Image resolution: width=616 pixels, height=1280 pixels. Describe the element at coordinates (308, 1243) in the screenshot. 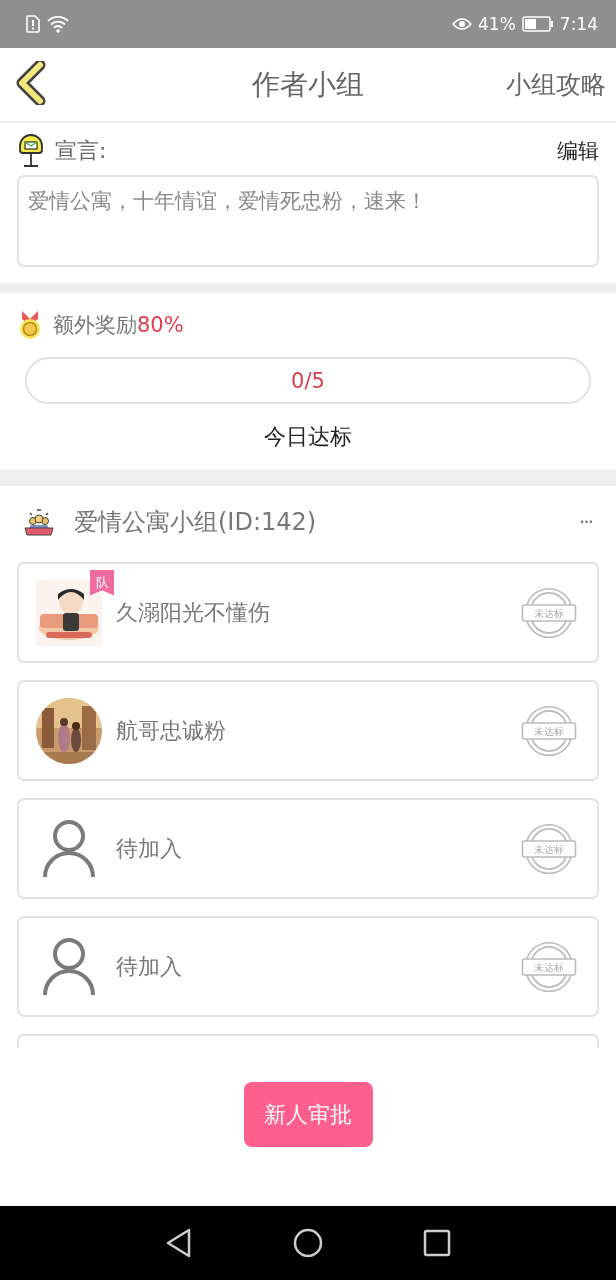

I see `home-nav-icon` at that location.